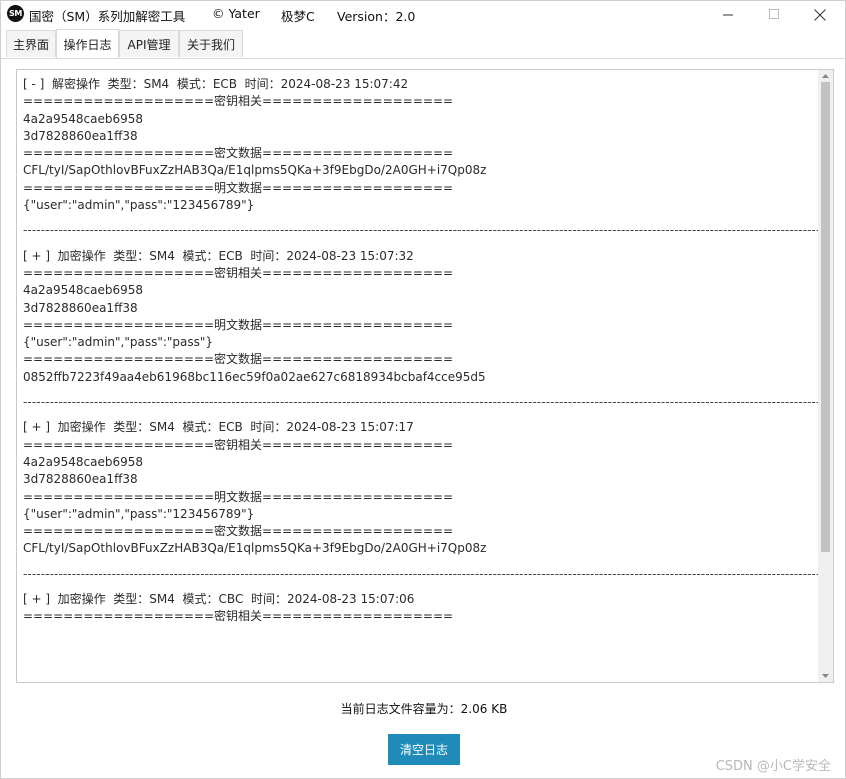 The height and width of the screenshot is (779, 846). Describe the element at coordinates (15, 13) in the screenshot. I see `app-logo-icon: SM` at that location.